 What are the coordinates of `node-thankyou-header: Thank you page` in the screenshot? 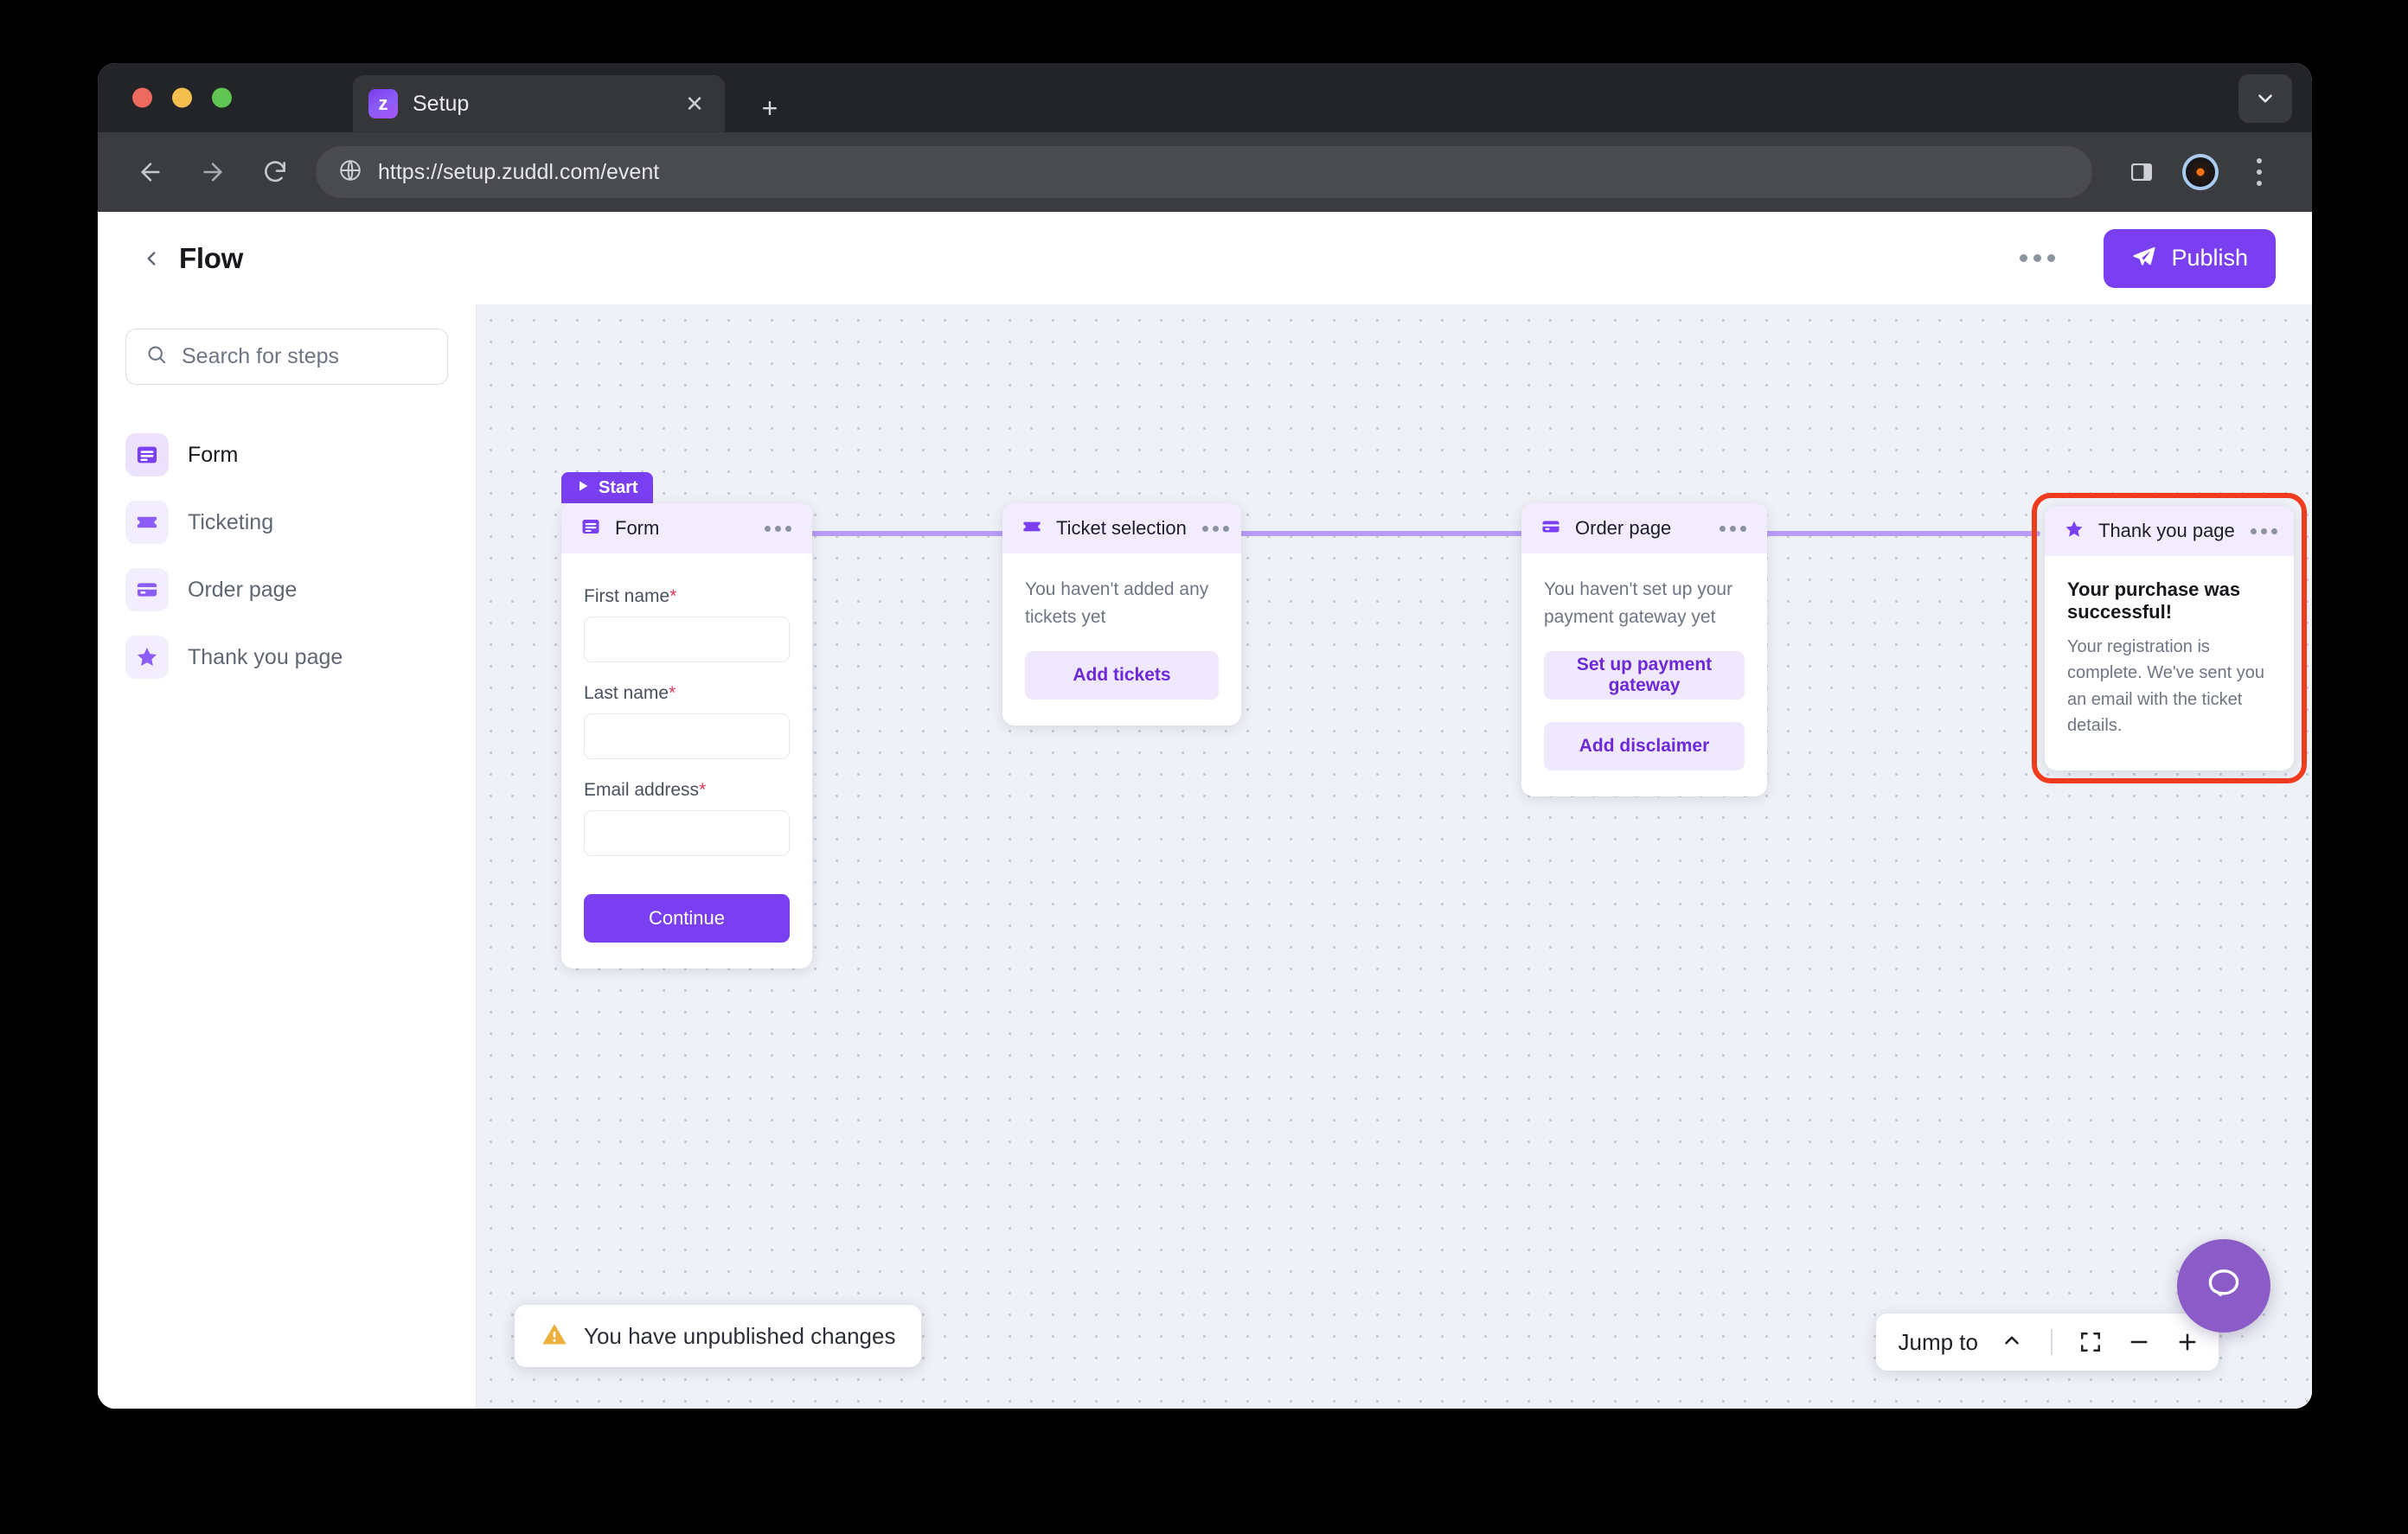 It's located at (2169, 531).